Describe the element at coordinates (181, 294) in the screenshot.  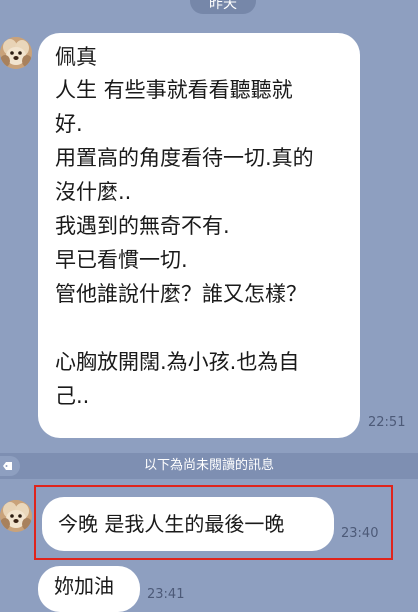
I see `message-line: 管他誰說什麼？誰又怎樣？` at that location.